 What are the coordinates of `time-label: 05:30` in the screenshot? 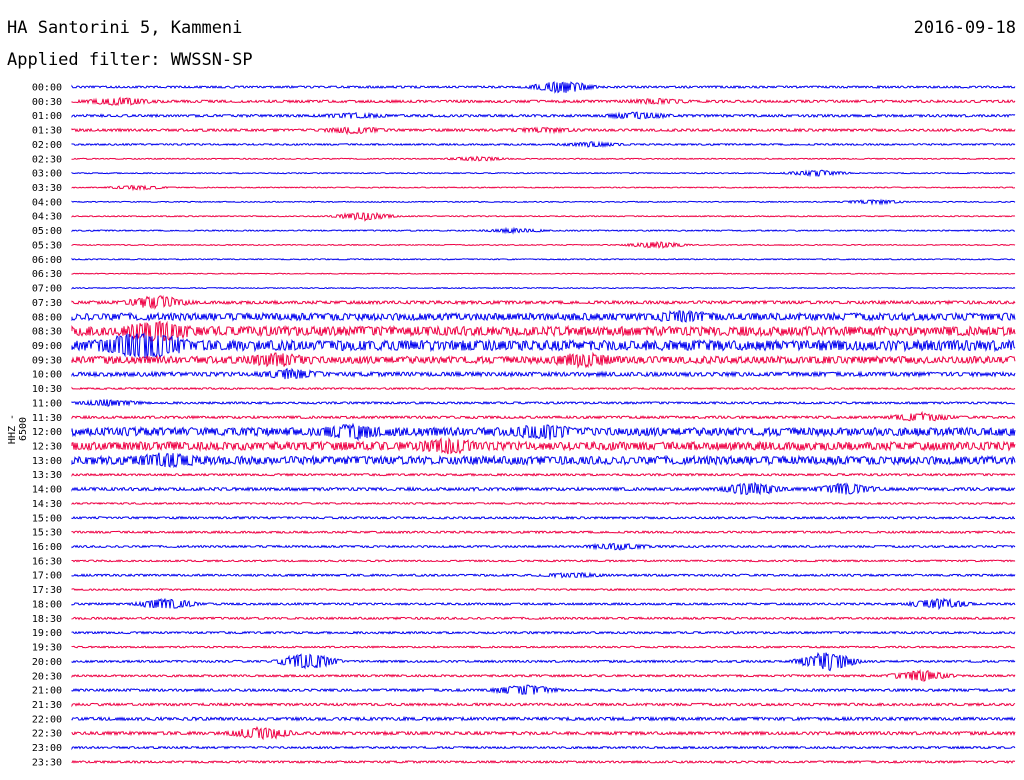 It's located at (47, 245).